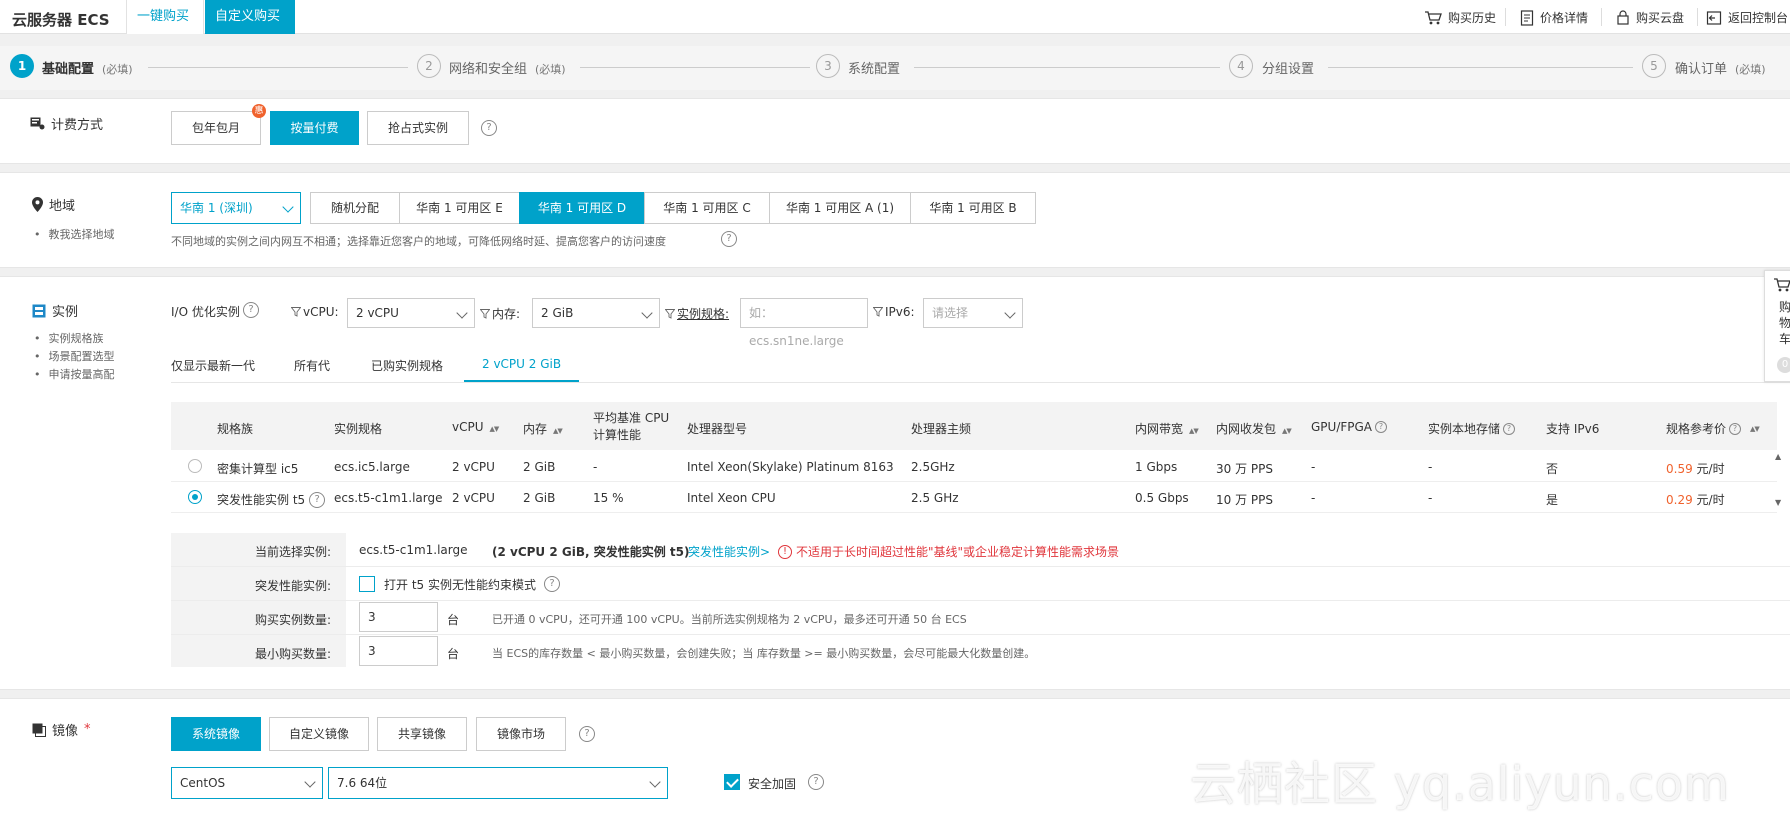 This screenshot has width=1790, height=816. What do you see at coordinates (314, 128) in the screenshot?
I see `billing-payg-button: 按量付费` at bounding box center [314, 128].